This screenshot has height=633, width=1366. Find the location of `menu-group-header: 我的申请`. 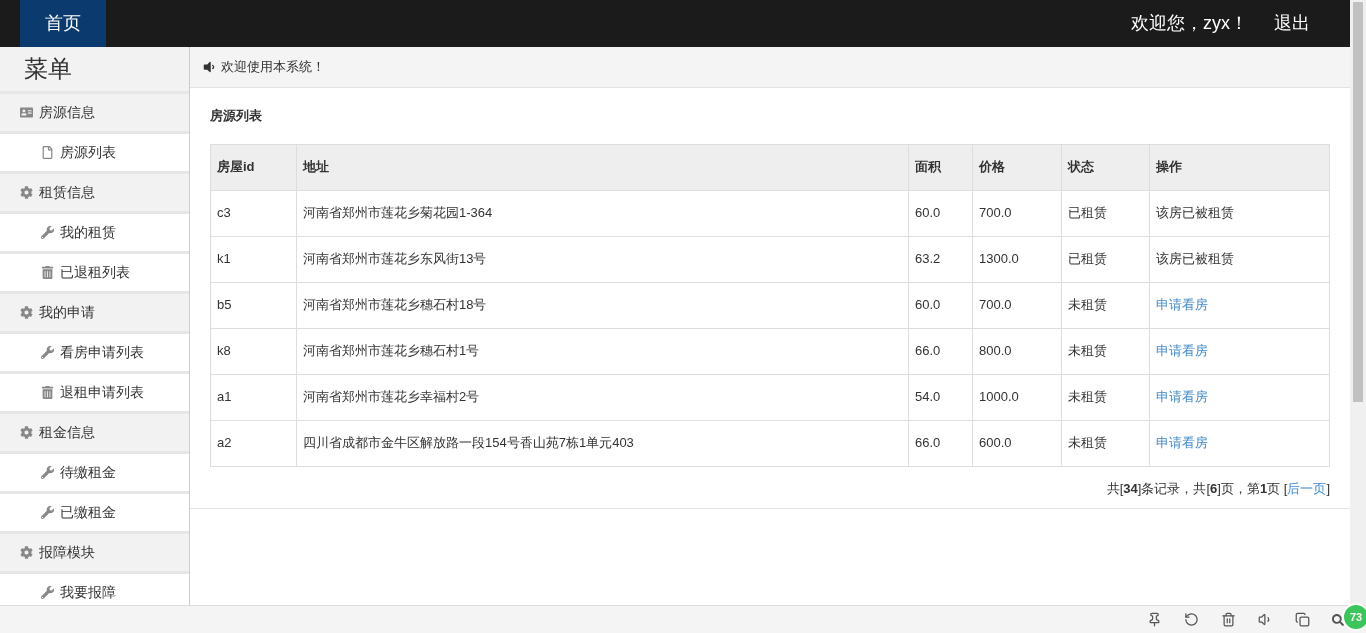

menu-group-header: 我的申请 is located at coordinates (94, 312).